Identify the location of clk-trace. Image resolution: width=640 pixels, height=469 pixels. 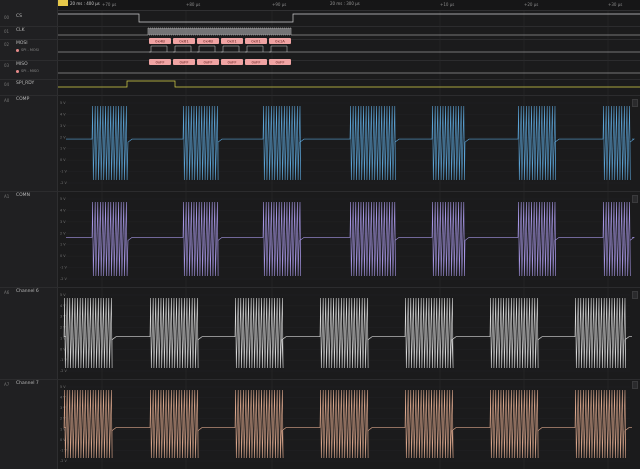
(349, 31).